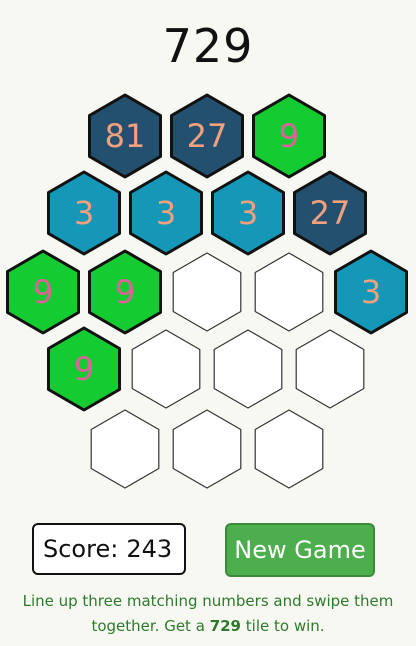 This screenshot has height=646, width=416. Describe the element at coordinates (225, 626) in the screenshot. I see `instructions-target: 729` at that location.